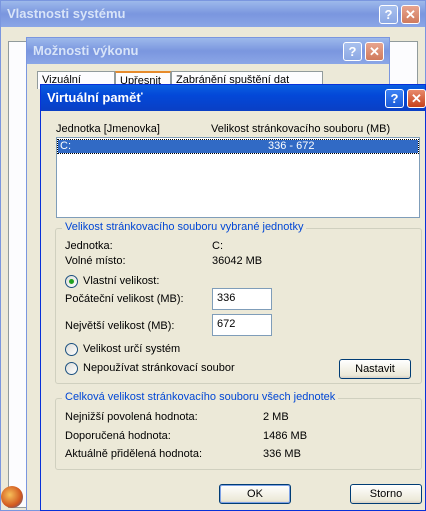 The image size is (426, 511). What do you see at coordinates (121, 281) in the screenshot?
I see `custom-size-label: Vlastní velikost:` at bounding box center [121, 281].